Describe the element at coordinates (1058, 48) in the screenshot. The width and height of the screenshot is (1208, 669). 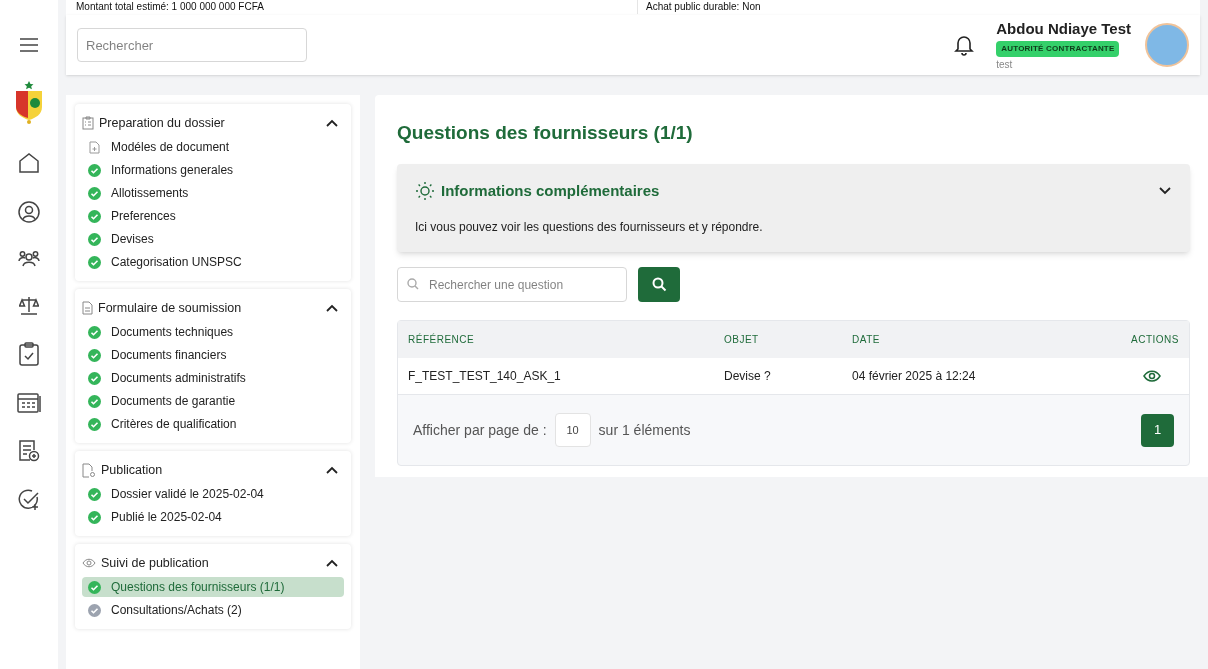
I see `role-badge: AUTORITÉ CONTRACTANTE` at that location.